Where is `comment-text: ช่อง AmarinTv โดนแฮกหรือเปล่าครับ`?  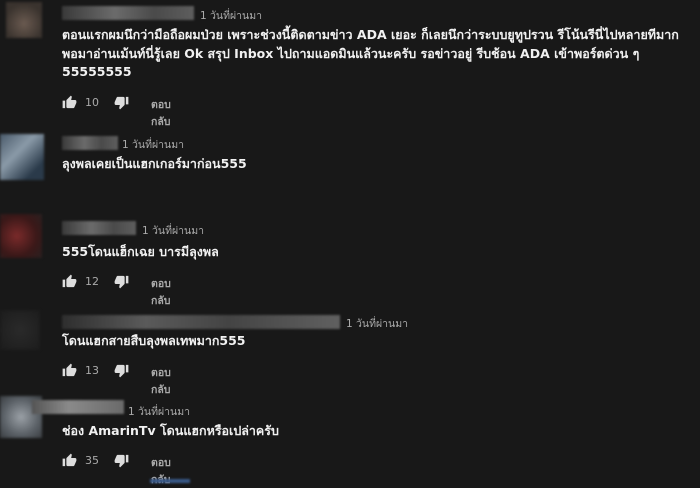
comment-text: ช่อง AmarinTv โดนแฮกหรือเปล่าครับ is located at coordinates (170, 430).